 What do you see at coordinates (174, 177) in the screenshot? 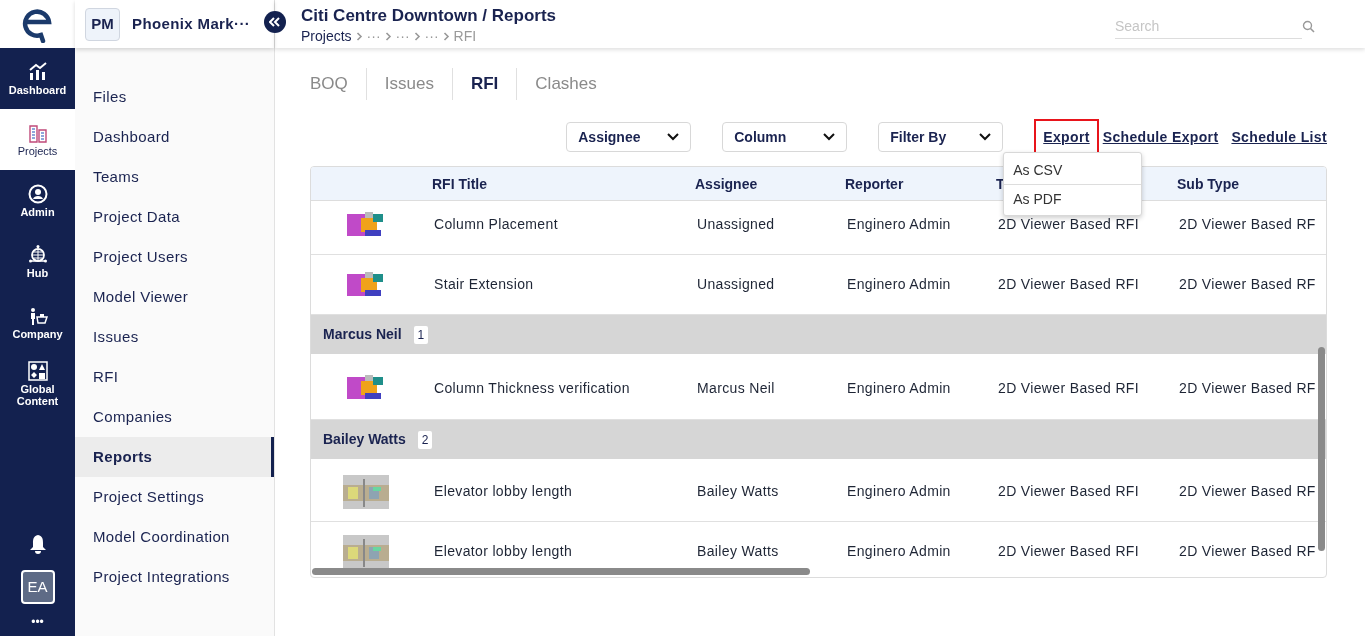
I see `nav-item: Teams` at bounding box center [174, 177].